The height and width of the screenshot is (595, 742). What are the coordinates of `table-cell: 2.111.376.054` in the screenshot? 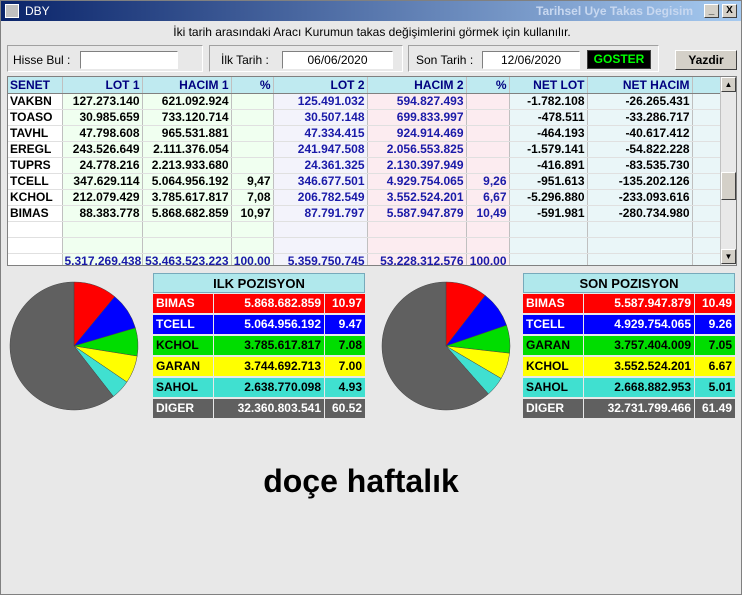 It's located at (187, 149).